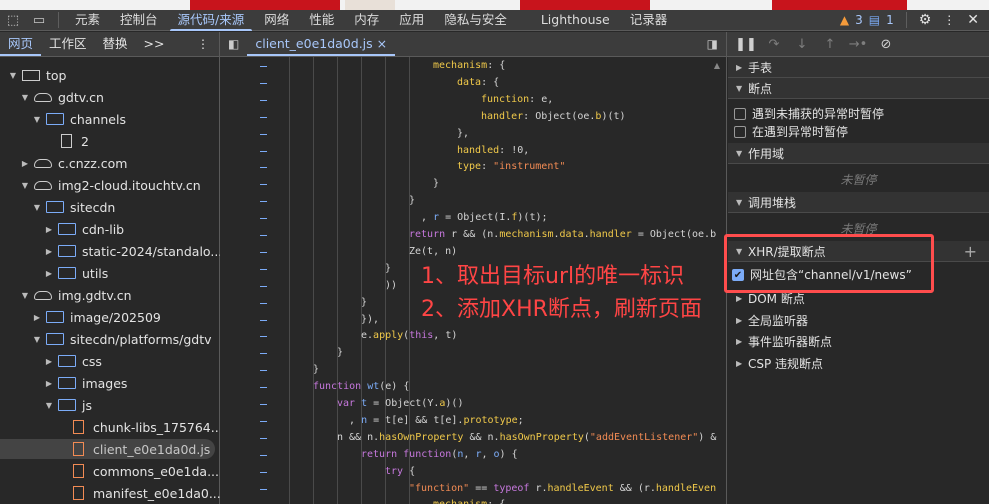 This screenshot has width=989, height=504. What do you see at coordinates (649, 20) in the screenshot?
I see `tab-9: 记录器` at bounding box center [649, 20].